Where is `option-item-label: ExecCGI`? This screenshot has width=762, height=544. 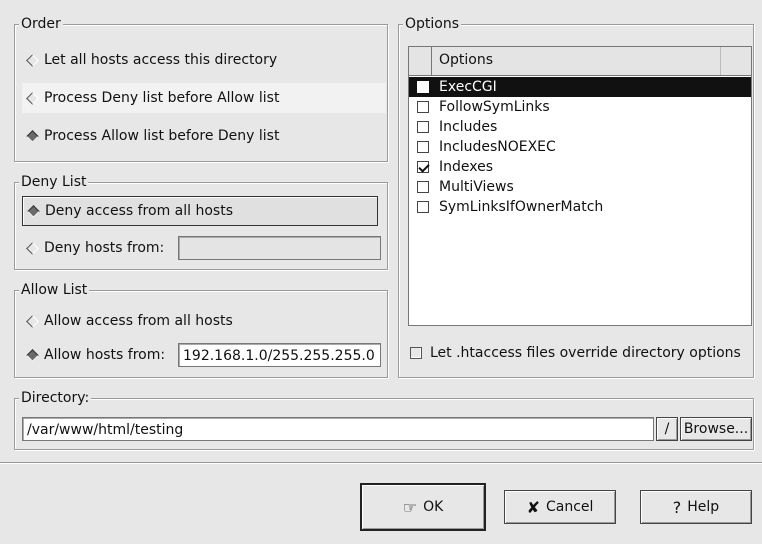 option-item-label: ExecCGI is located at coordinates (468, 87).